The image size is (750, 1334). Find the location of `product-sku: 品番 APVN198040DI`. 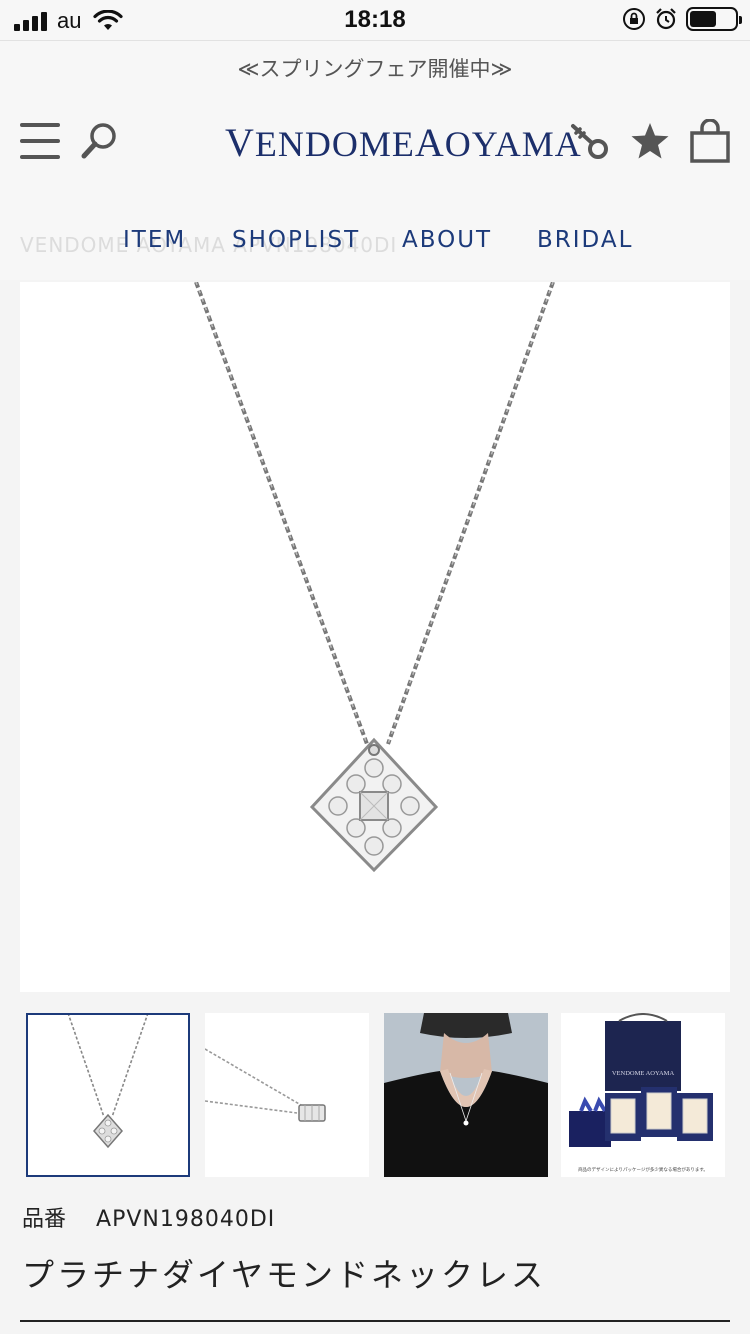

product-sku: 品番 APVN198040DI is located at coordinates (148, 1217).